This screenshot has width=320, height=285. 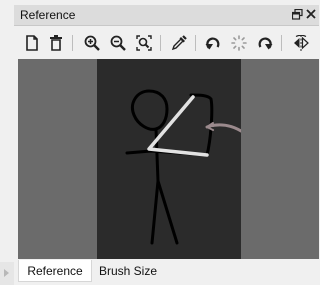 What do you see at coordinates (48, 15) in the screenshot?
I see `panel-title: Reference` at bounding box center [48, 15].